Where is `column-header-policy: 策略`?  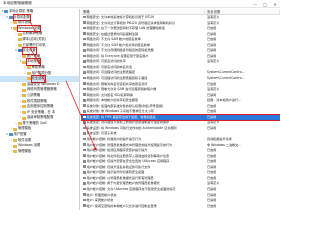
column-header-policy: 策略 is located at coordinates (143, 11).